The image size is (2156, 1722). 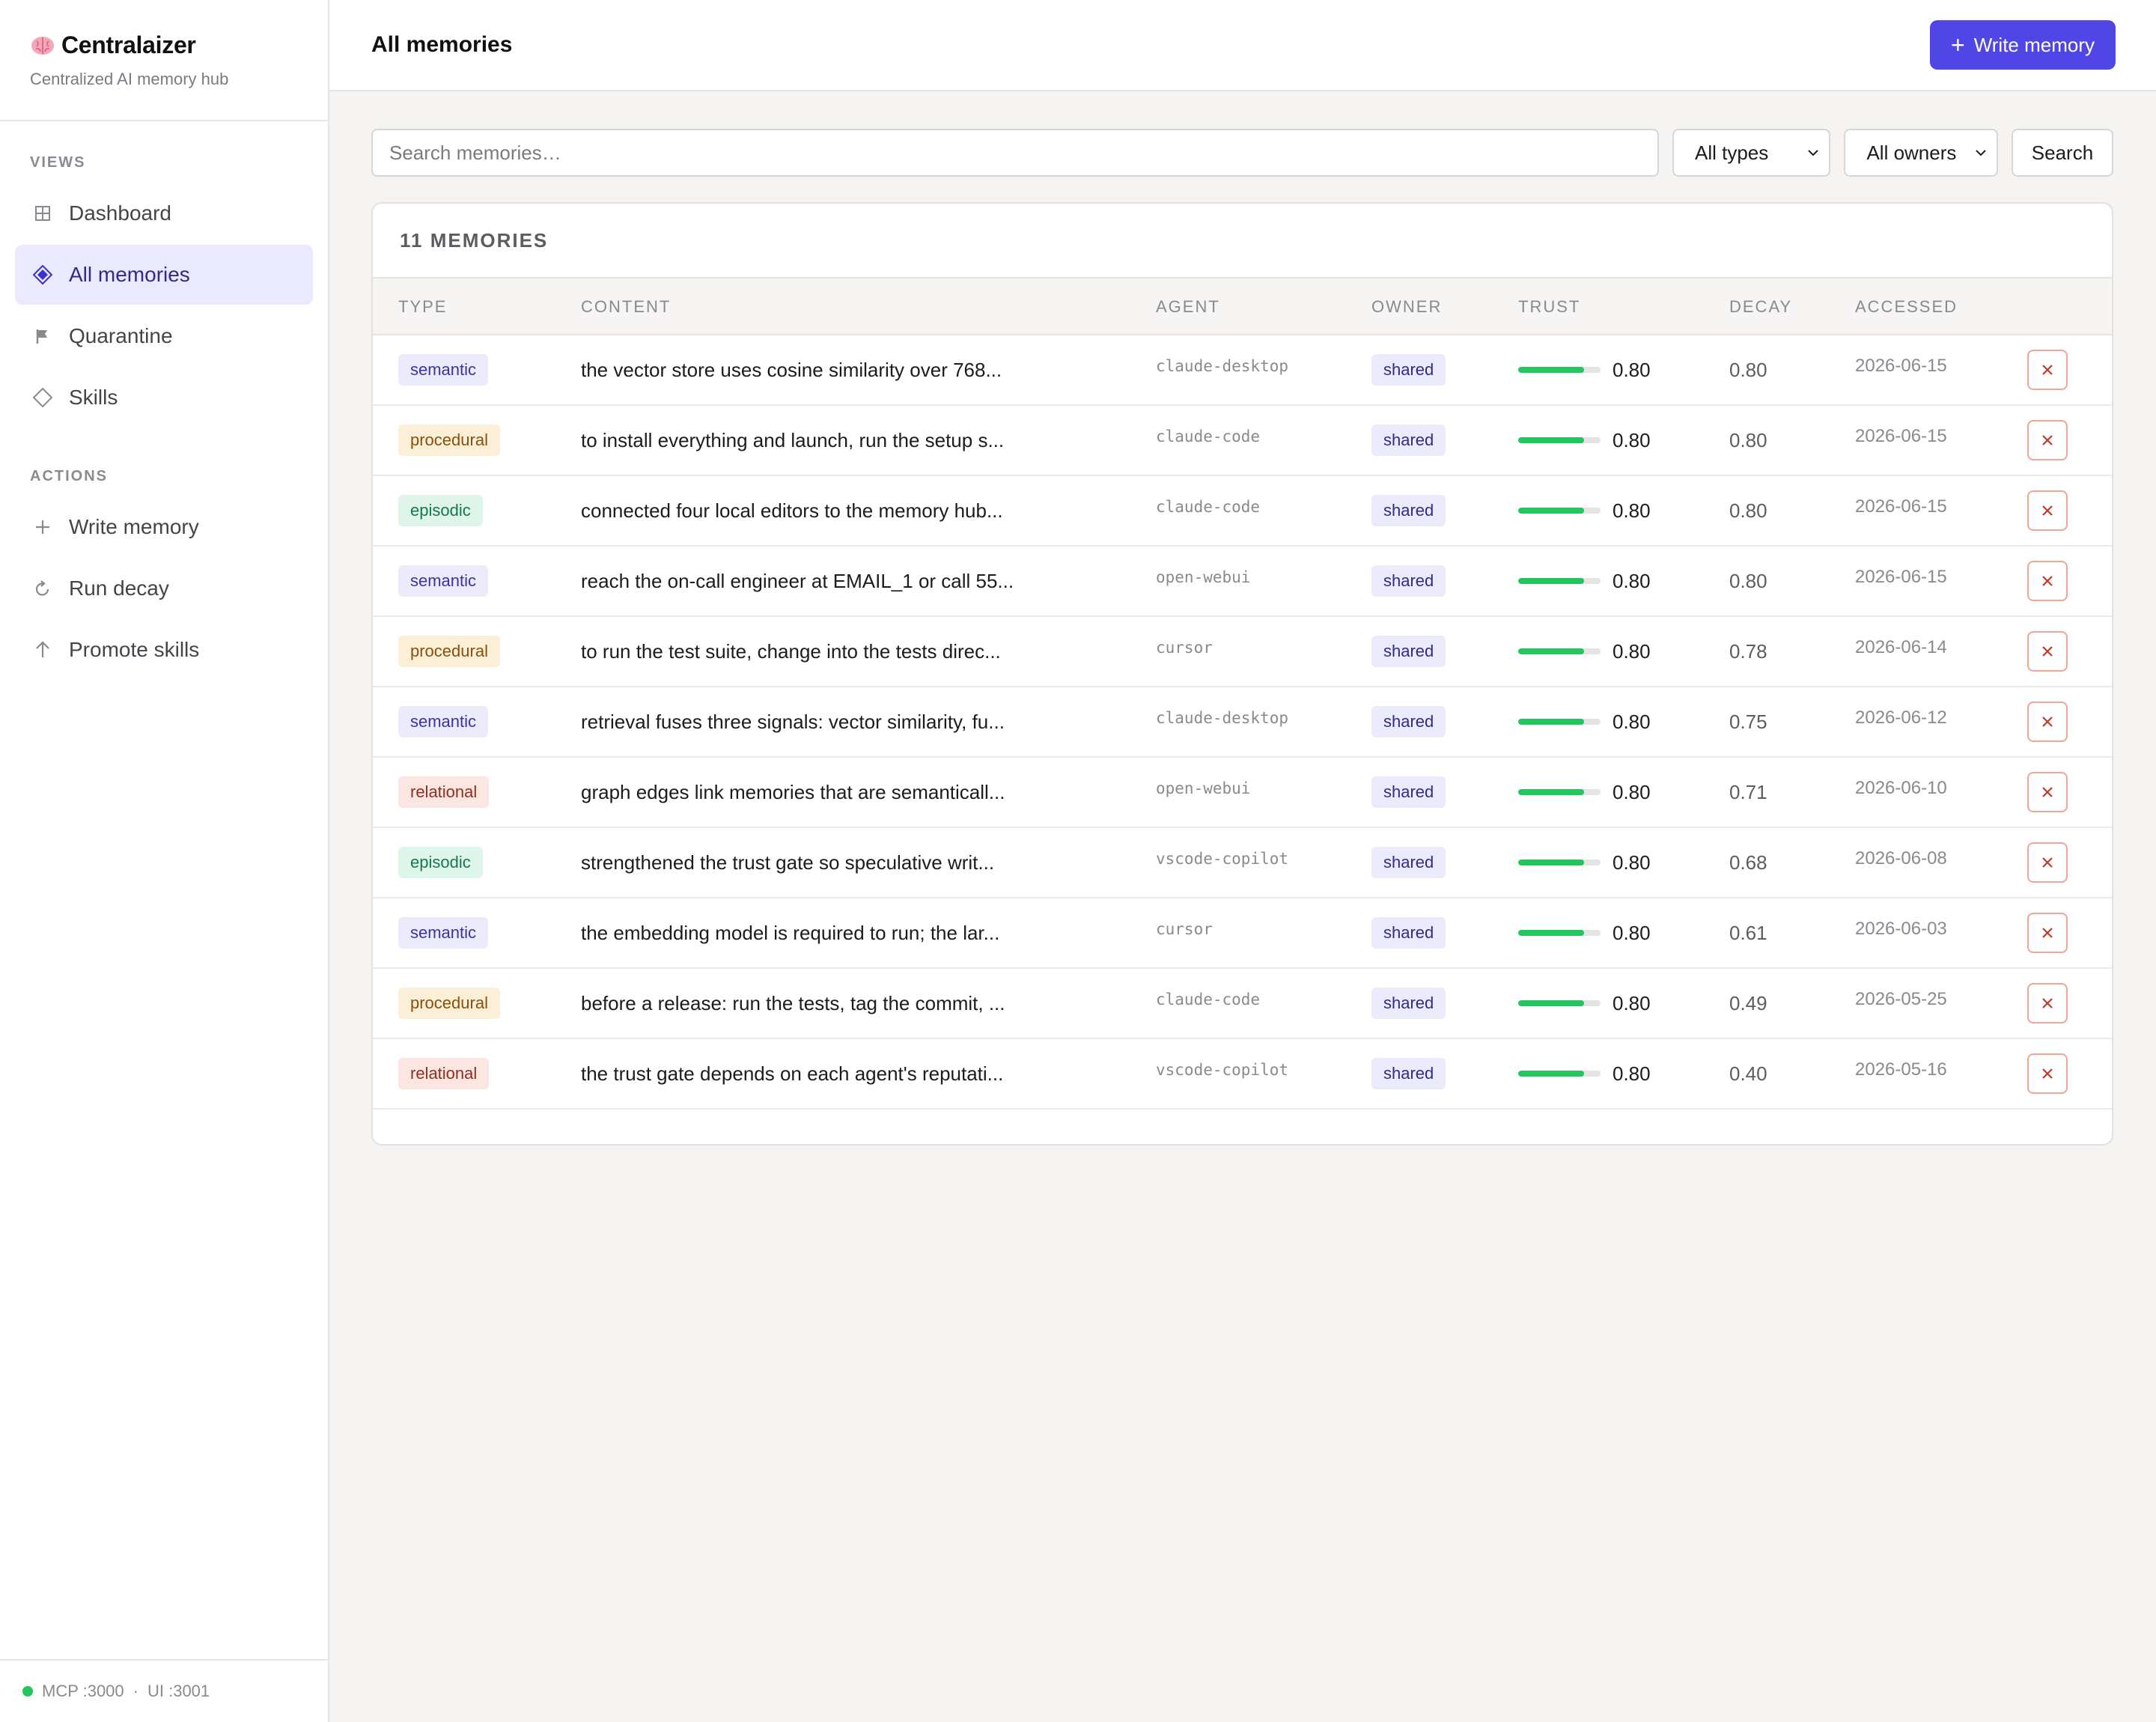 I want to click on sidebar-item-quarantine: Quarantine, so click(x=164, y=336).